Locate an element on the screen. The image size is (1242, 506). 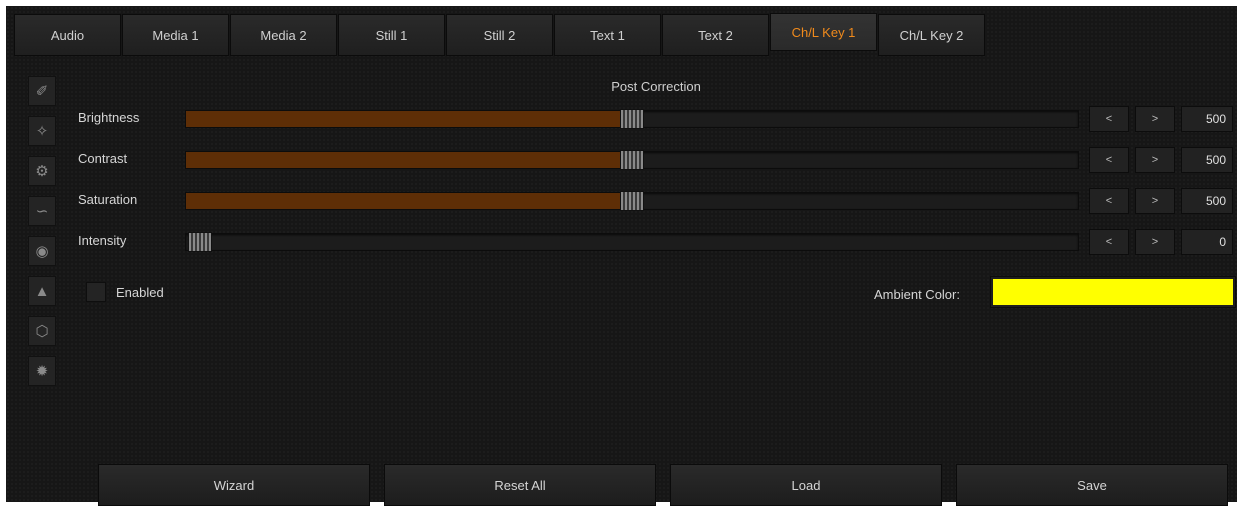
tab-audio: Audio is located at coordinates (67, 35).